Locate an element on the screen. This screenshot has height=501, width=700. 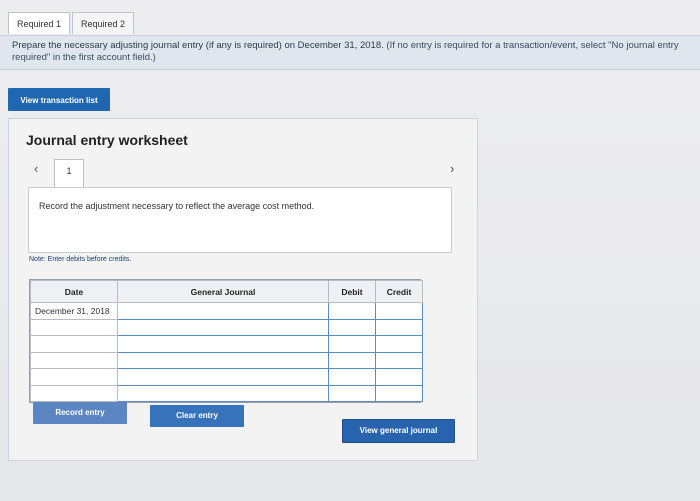
step-tab-1: 1 is located at coordinates (69, 173).